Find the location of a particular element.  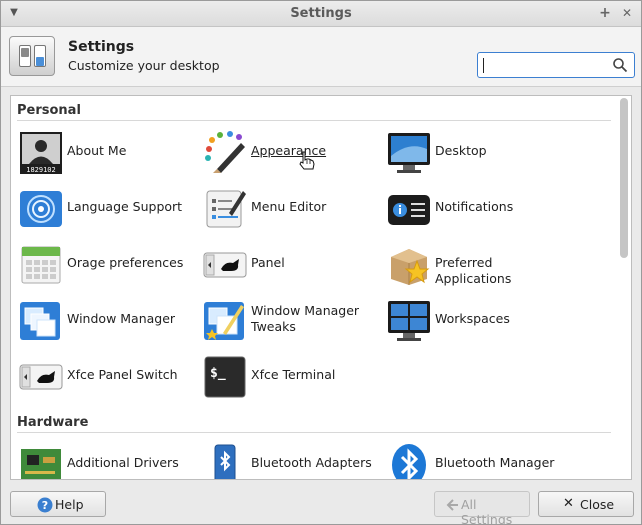

close-window-button: ✕ is located at coordinates (627, 13).